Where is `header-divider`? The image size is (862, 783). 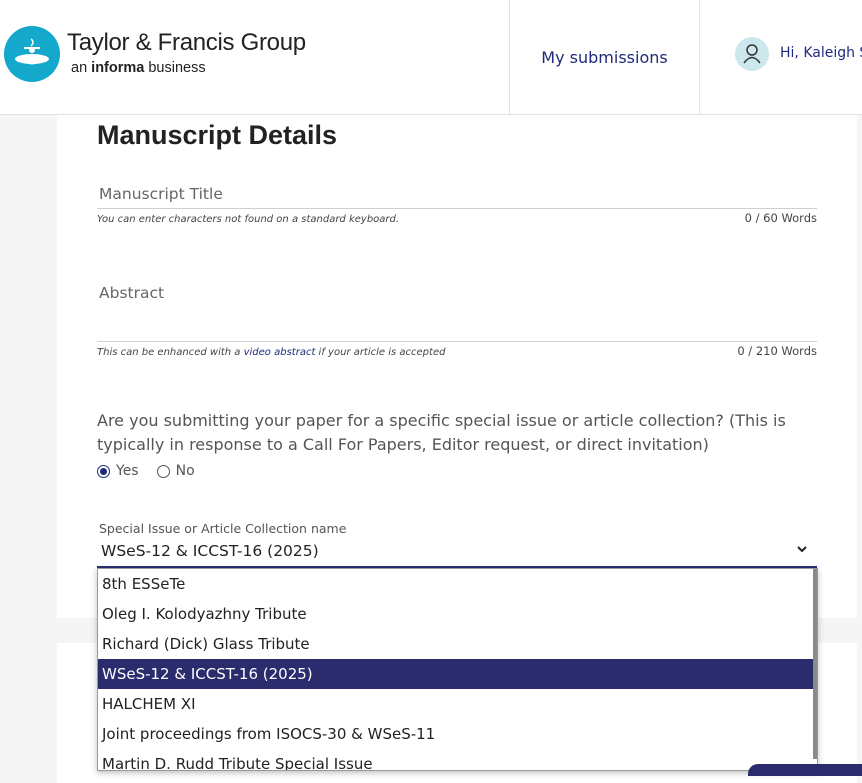 header-divider is located at coordinates (699, 57).